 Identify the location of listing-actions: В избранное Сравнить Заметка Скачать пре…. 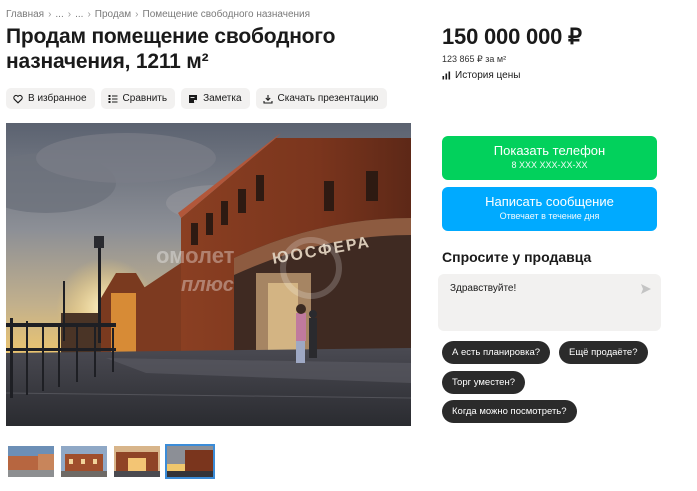
(196, 98).